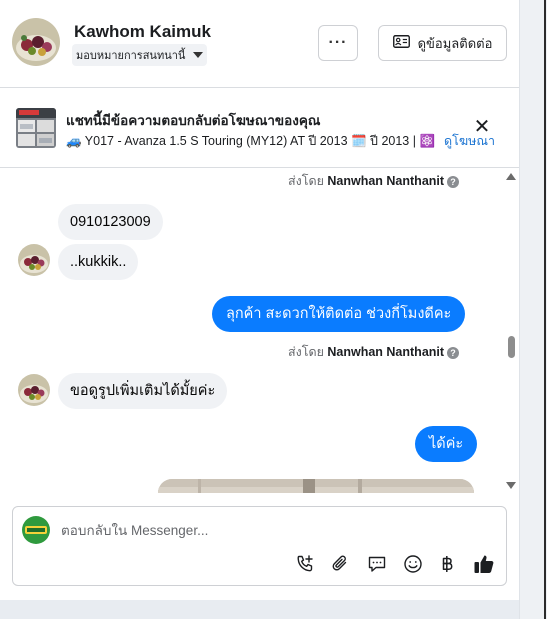 Image resolution: width=547 pixels, height=619 pixels. Describe the element at coordinates (193, 120) in the screenshot. I see `ad-banner-title: แชทนี้มีข้อความตอบกลับต่อโฆษณาของคุณ` at that location.